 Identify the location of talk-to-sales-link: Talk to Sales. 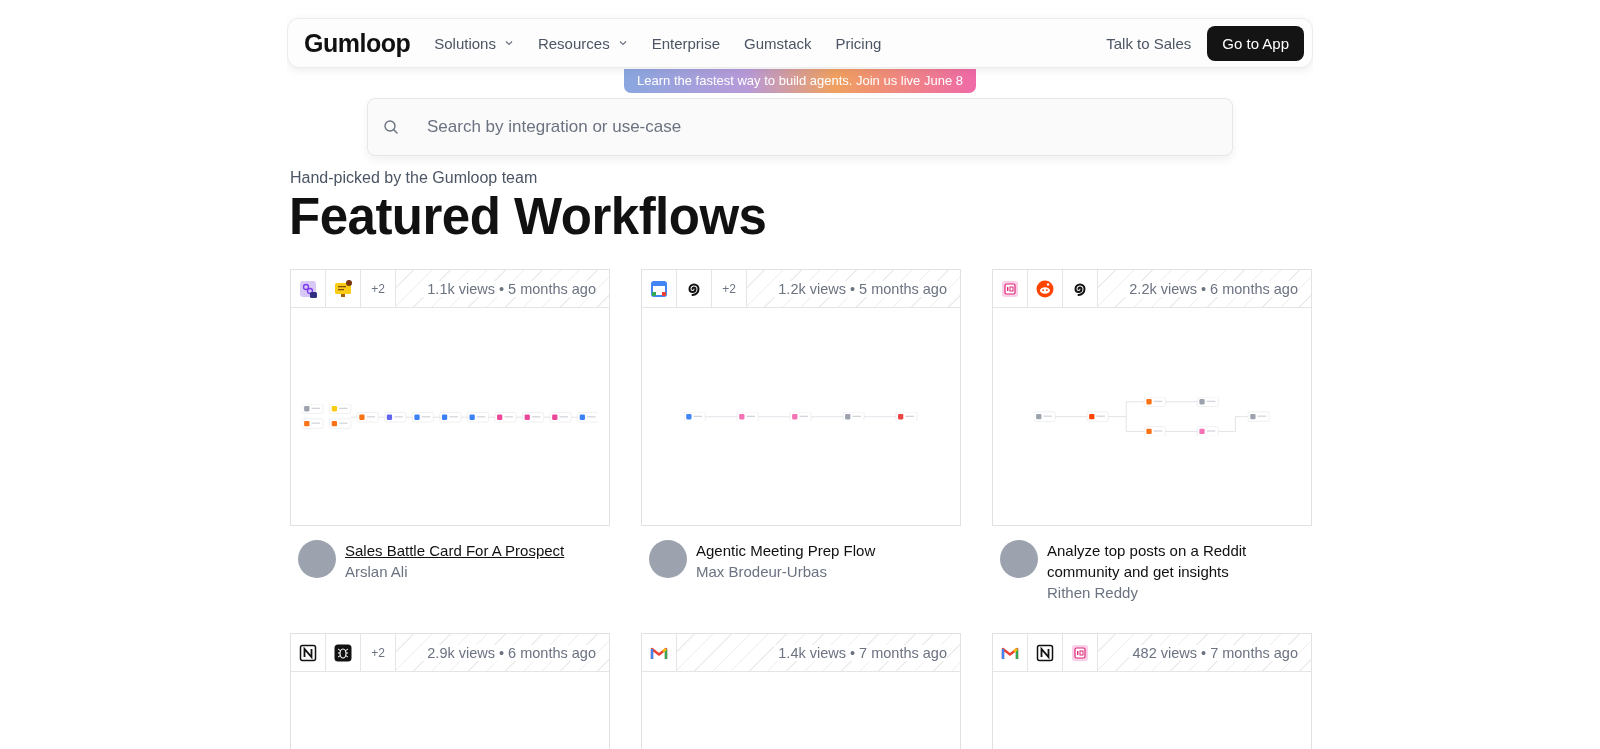
(1149, 43).